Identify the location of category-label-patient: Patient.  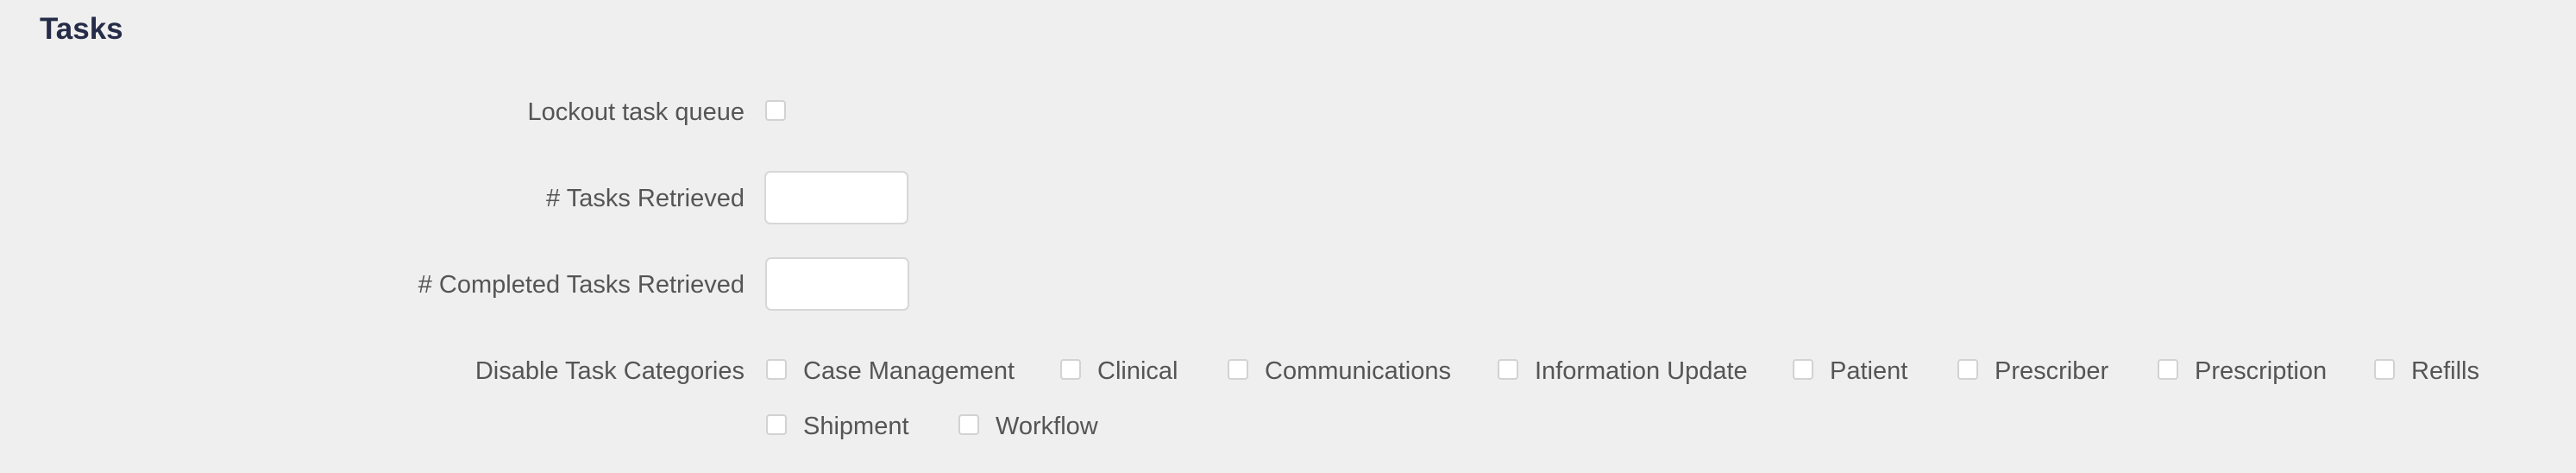
(1869, 371).